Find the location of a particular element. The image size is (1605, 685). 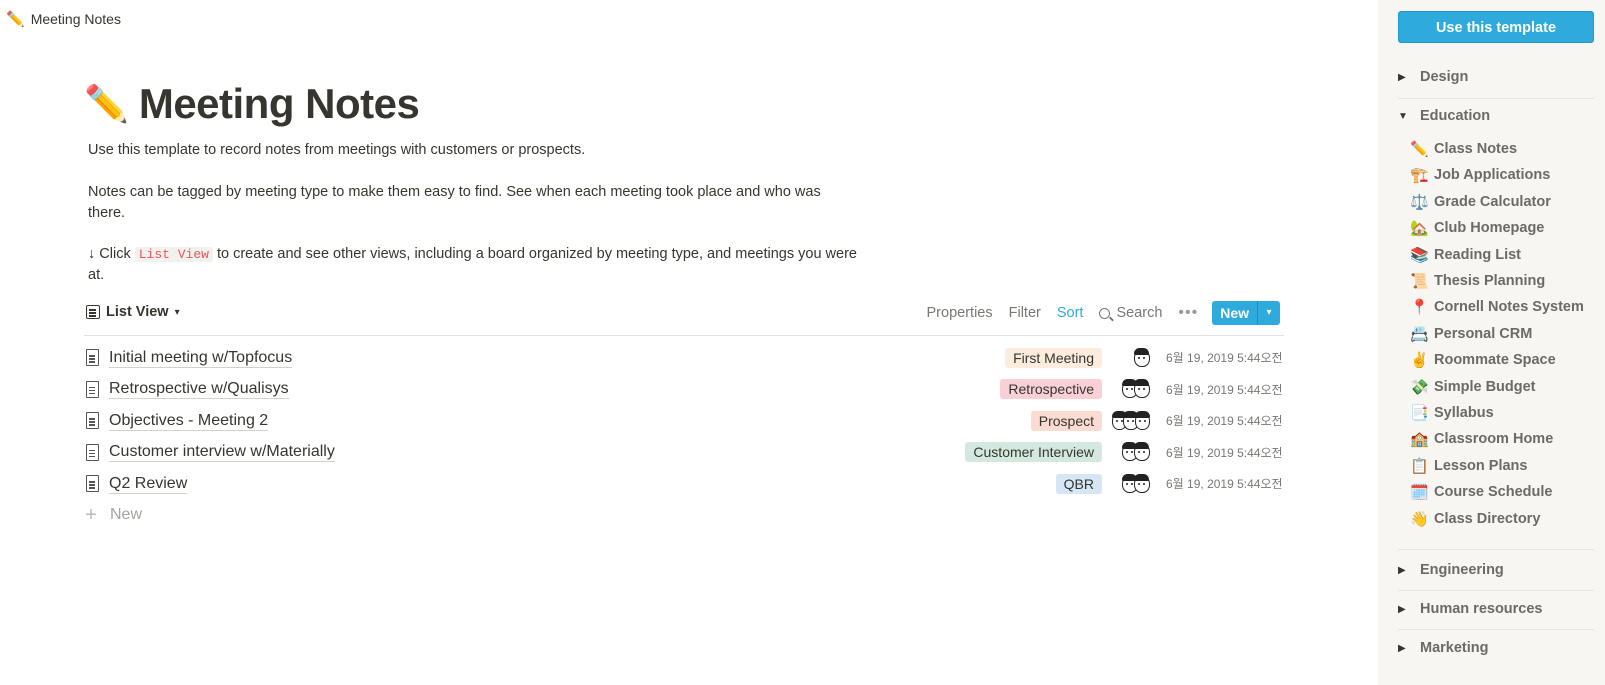

category-marketing: ▶ Marketing is located at coordinates (1496, 648).